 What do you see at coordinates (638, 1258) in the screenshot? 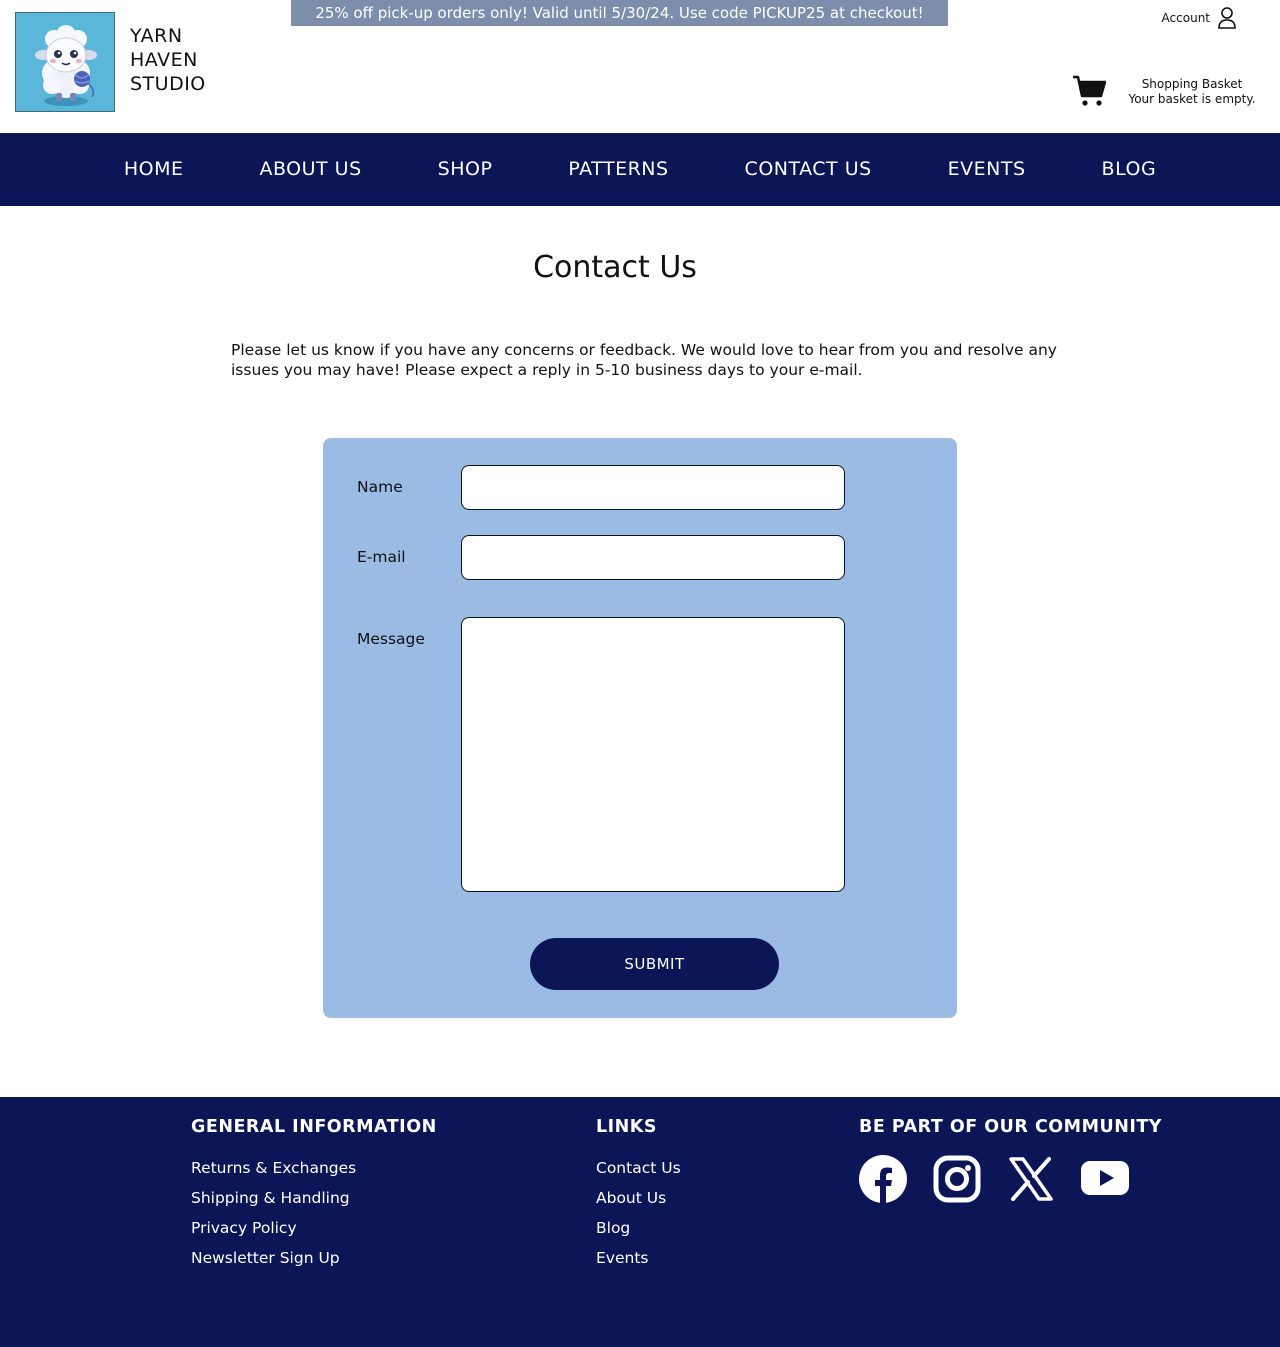
I see `footer-link-events: Events` at bounding box center [638, 1258].